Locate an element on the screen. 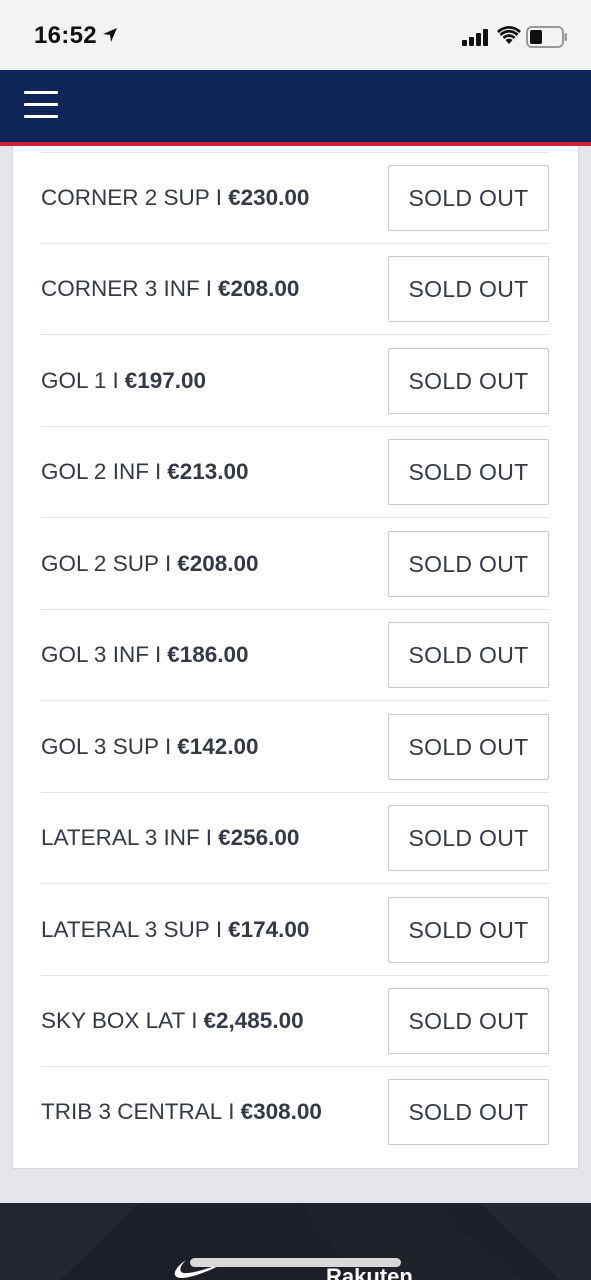  ticket-name: TRIB 3 CENTRAL is located at coordinates (132, 1111).